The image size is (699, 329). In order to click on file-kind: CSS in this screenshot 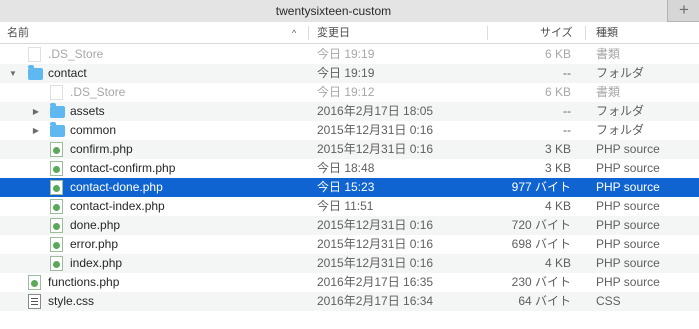, I will do `click(608, 301)`.